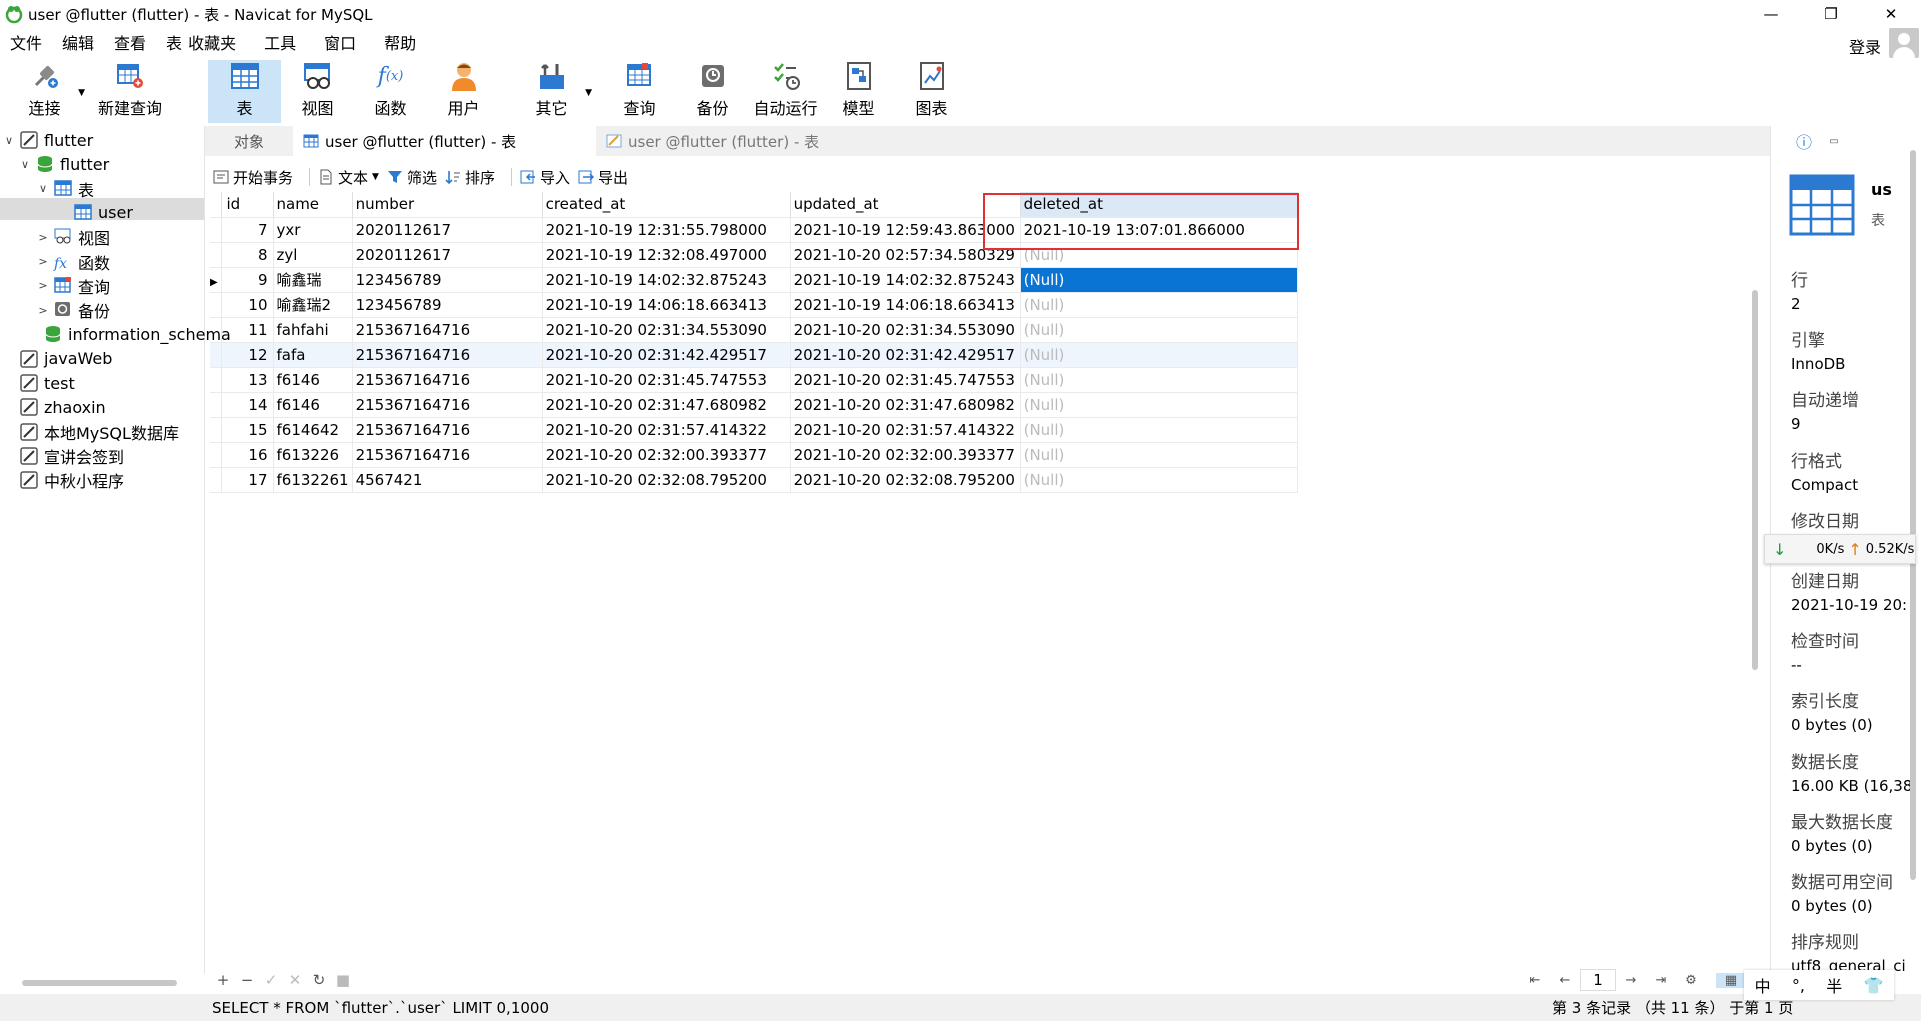 The width and height of the screenshot is (1921, 1021). I want to click on login-link: 登录, so click(1865, 46).